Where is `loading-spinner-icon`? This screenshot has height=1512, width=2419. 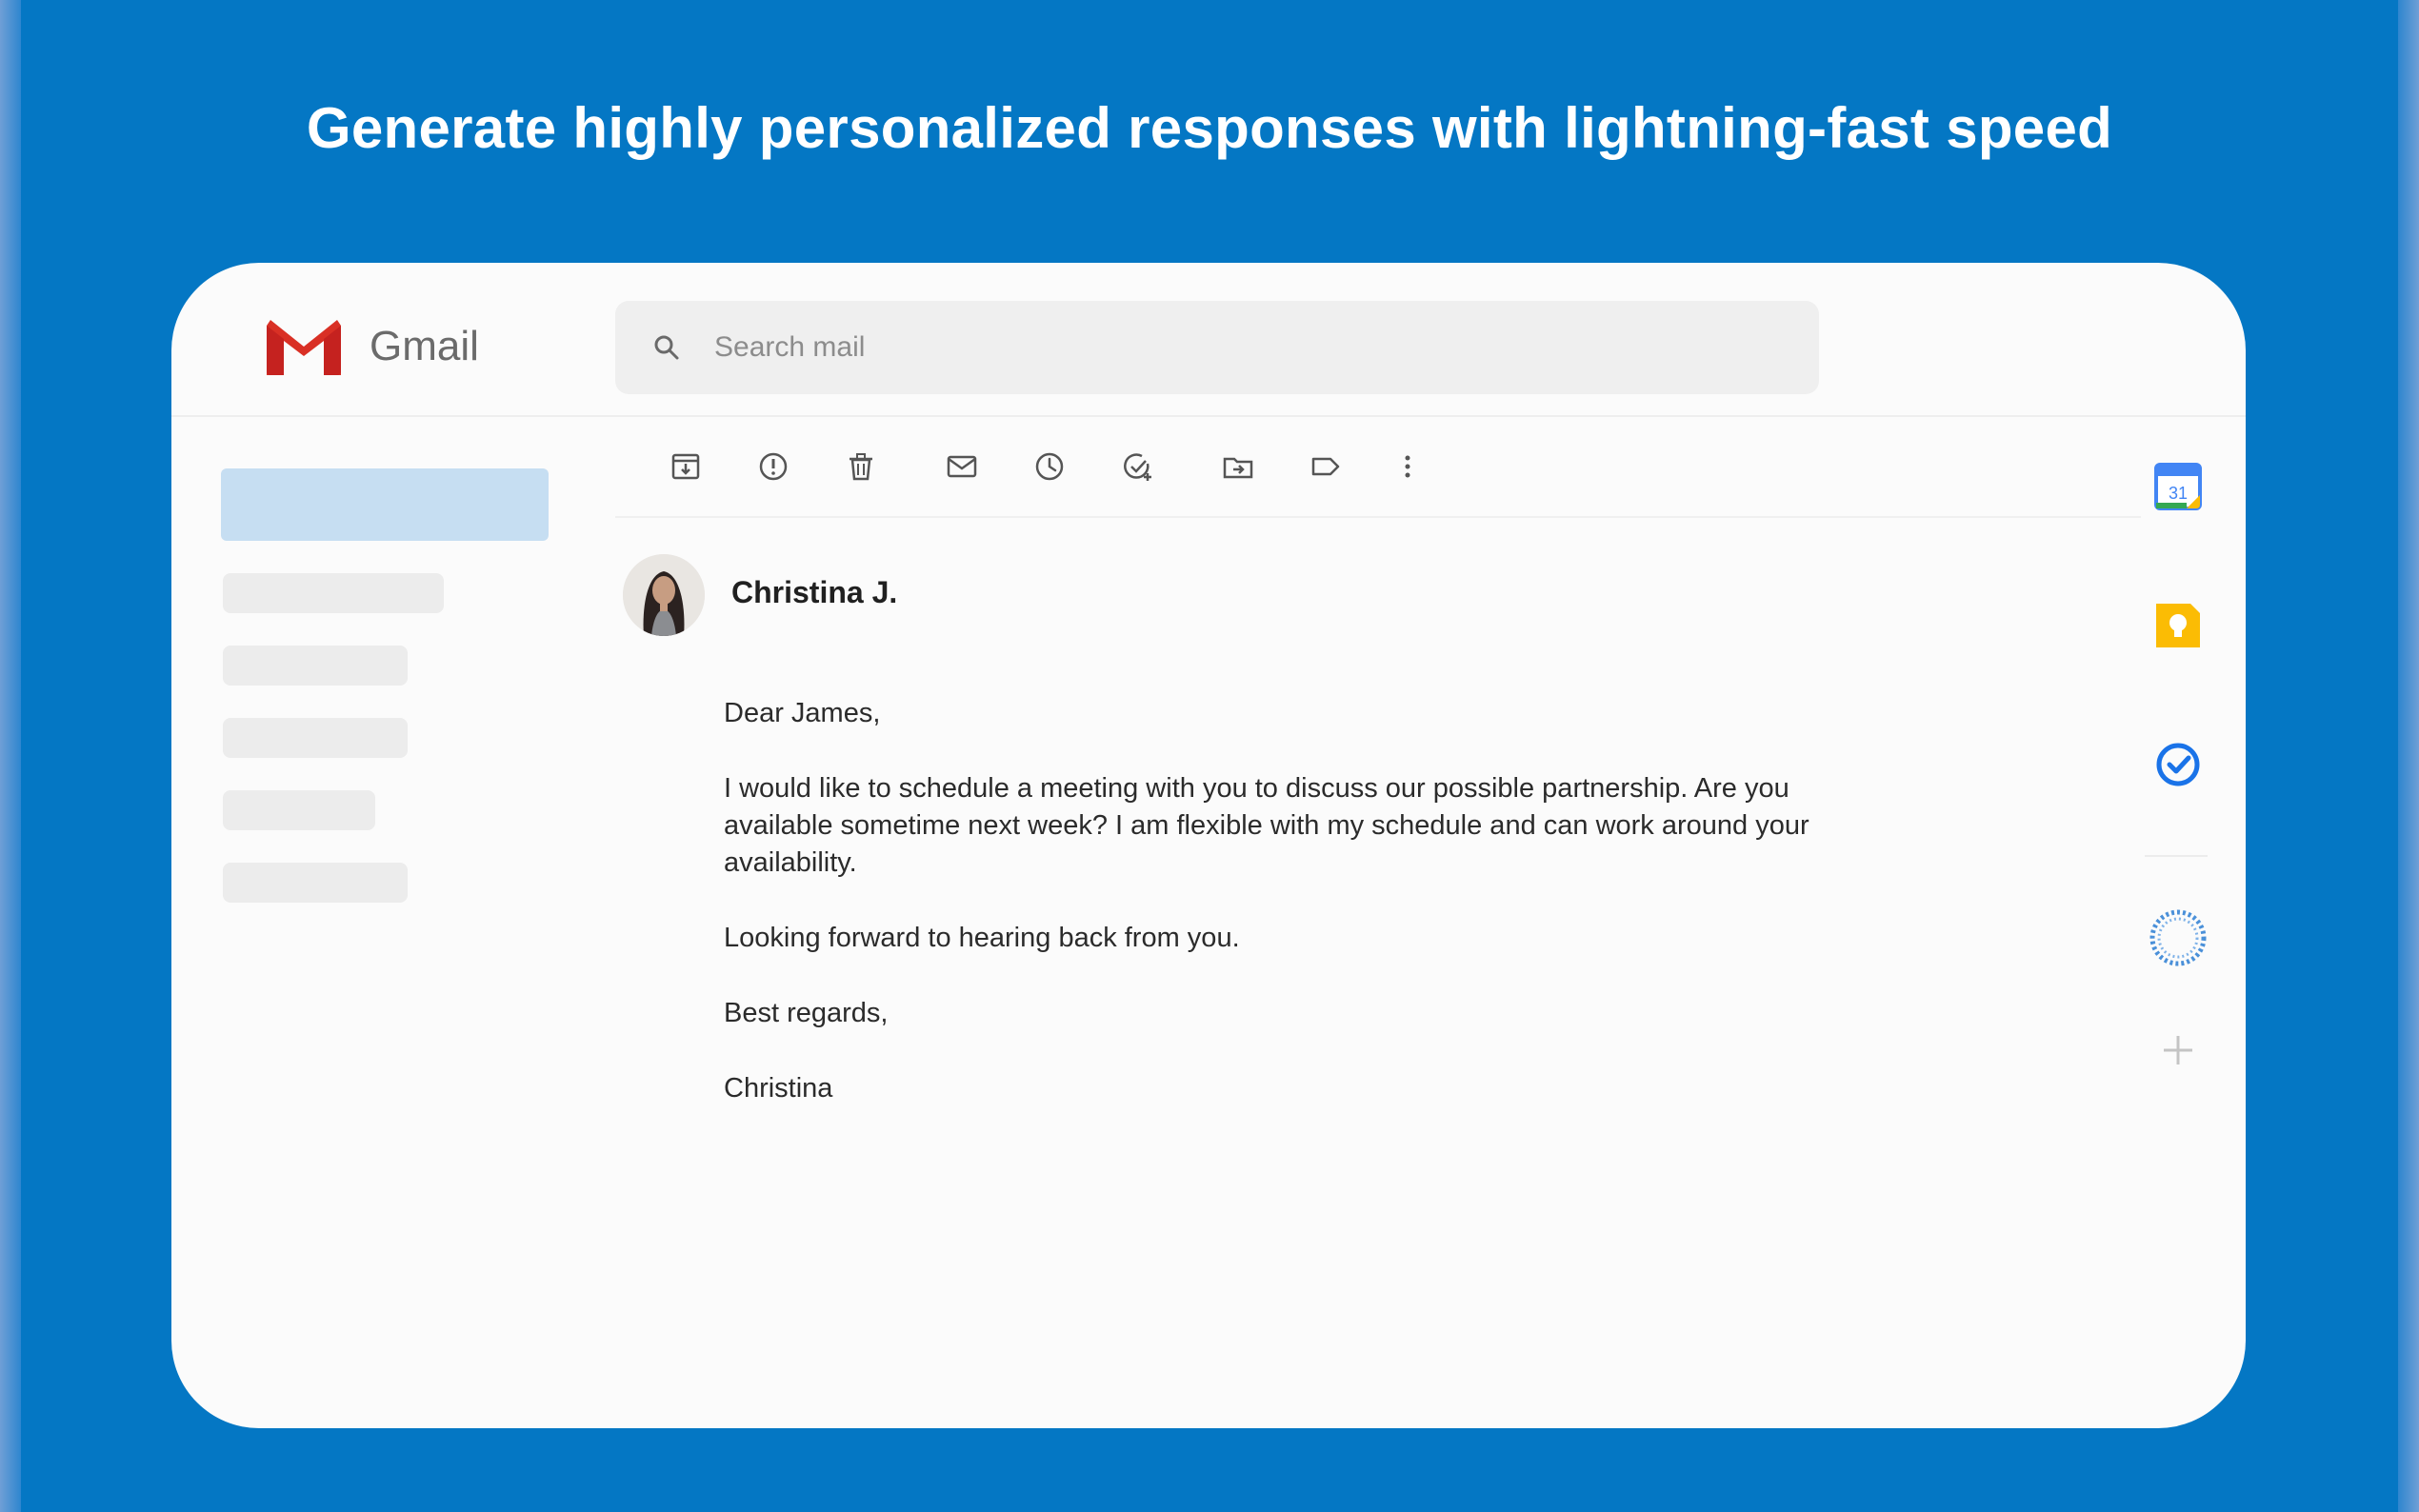
loading-spinner-icon is located at coordinates (2178, 937).